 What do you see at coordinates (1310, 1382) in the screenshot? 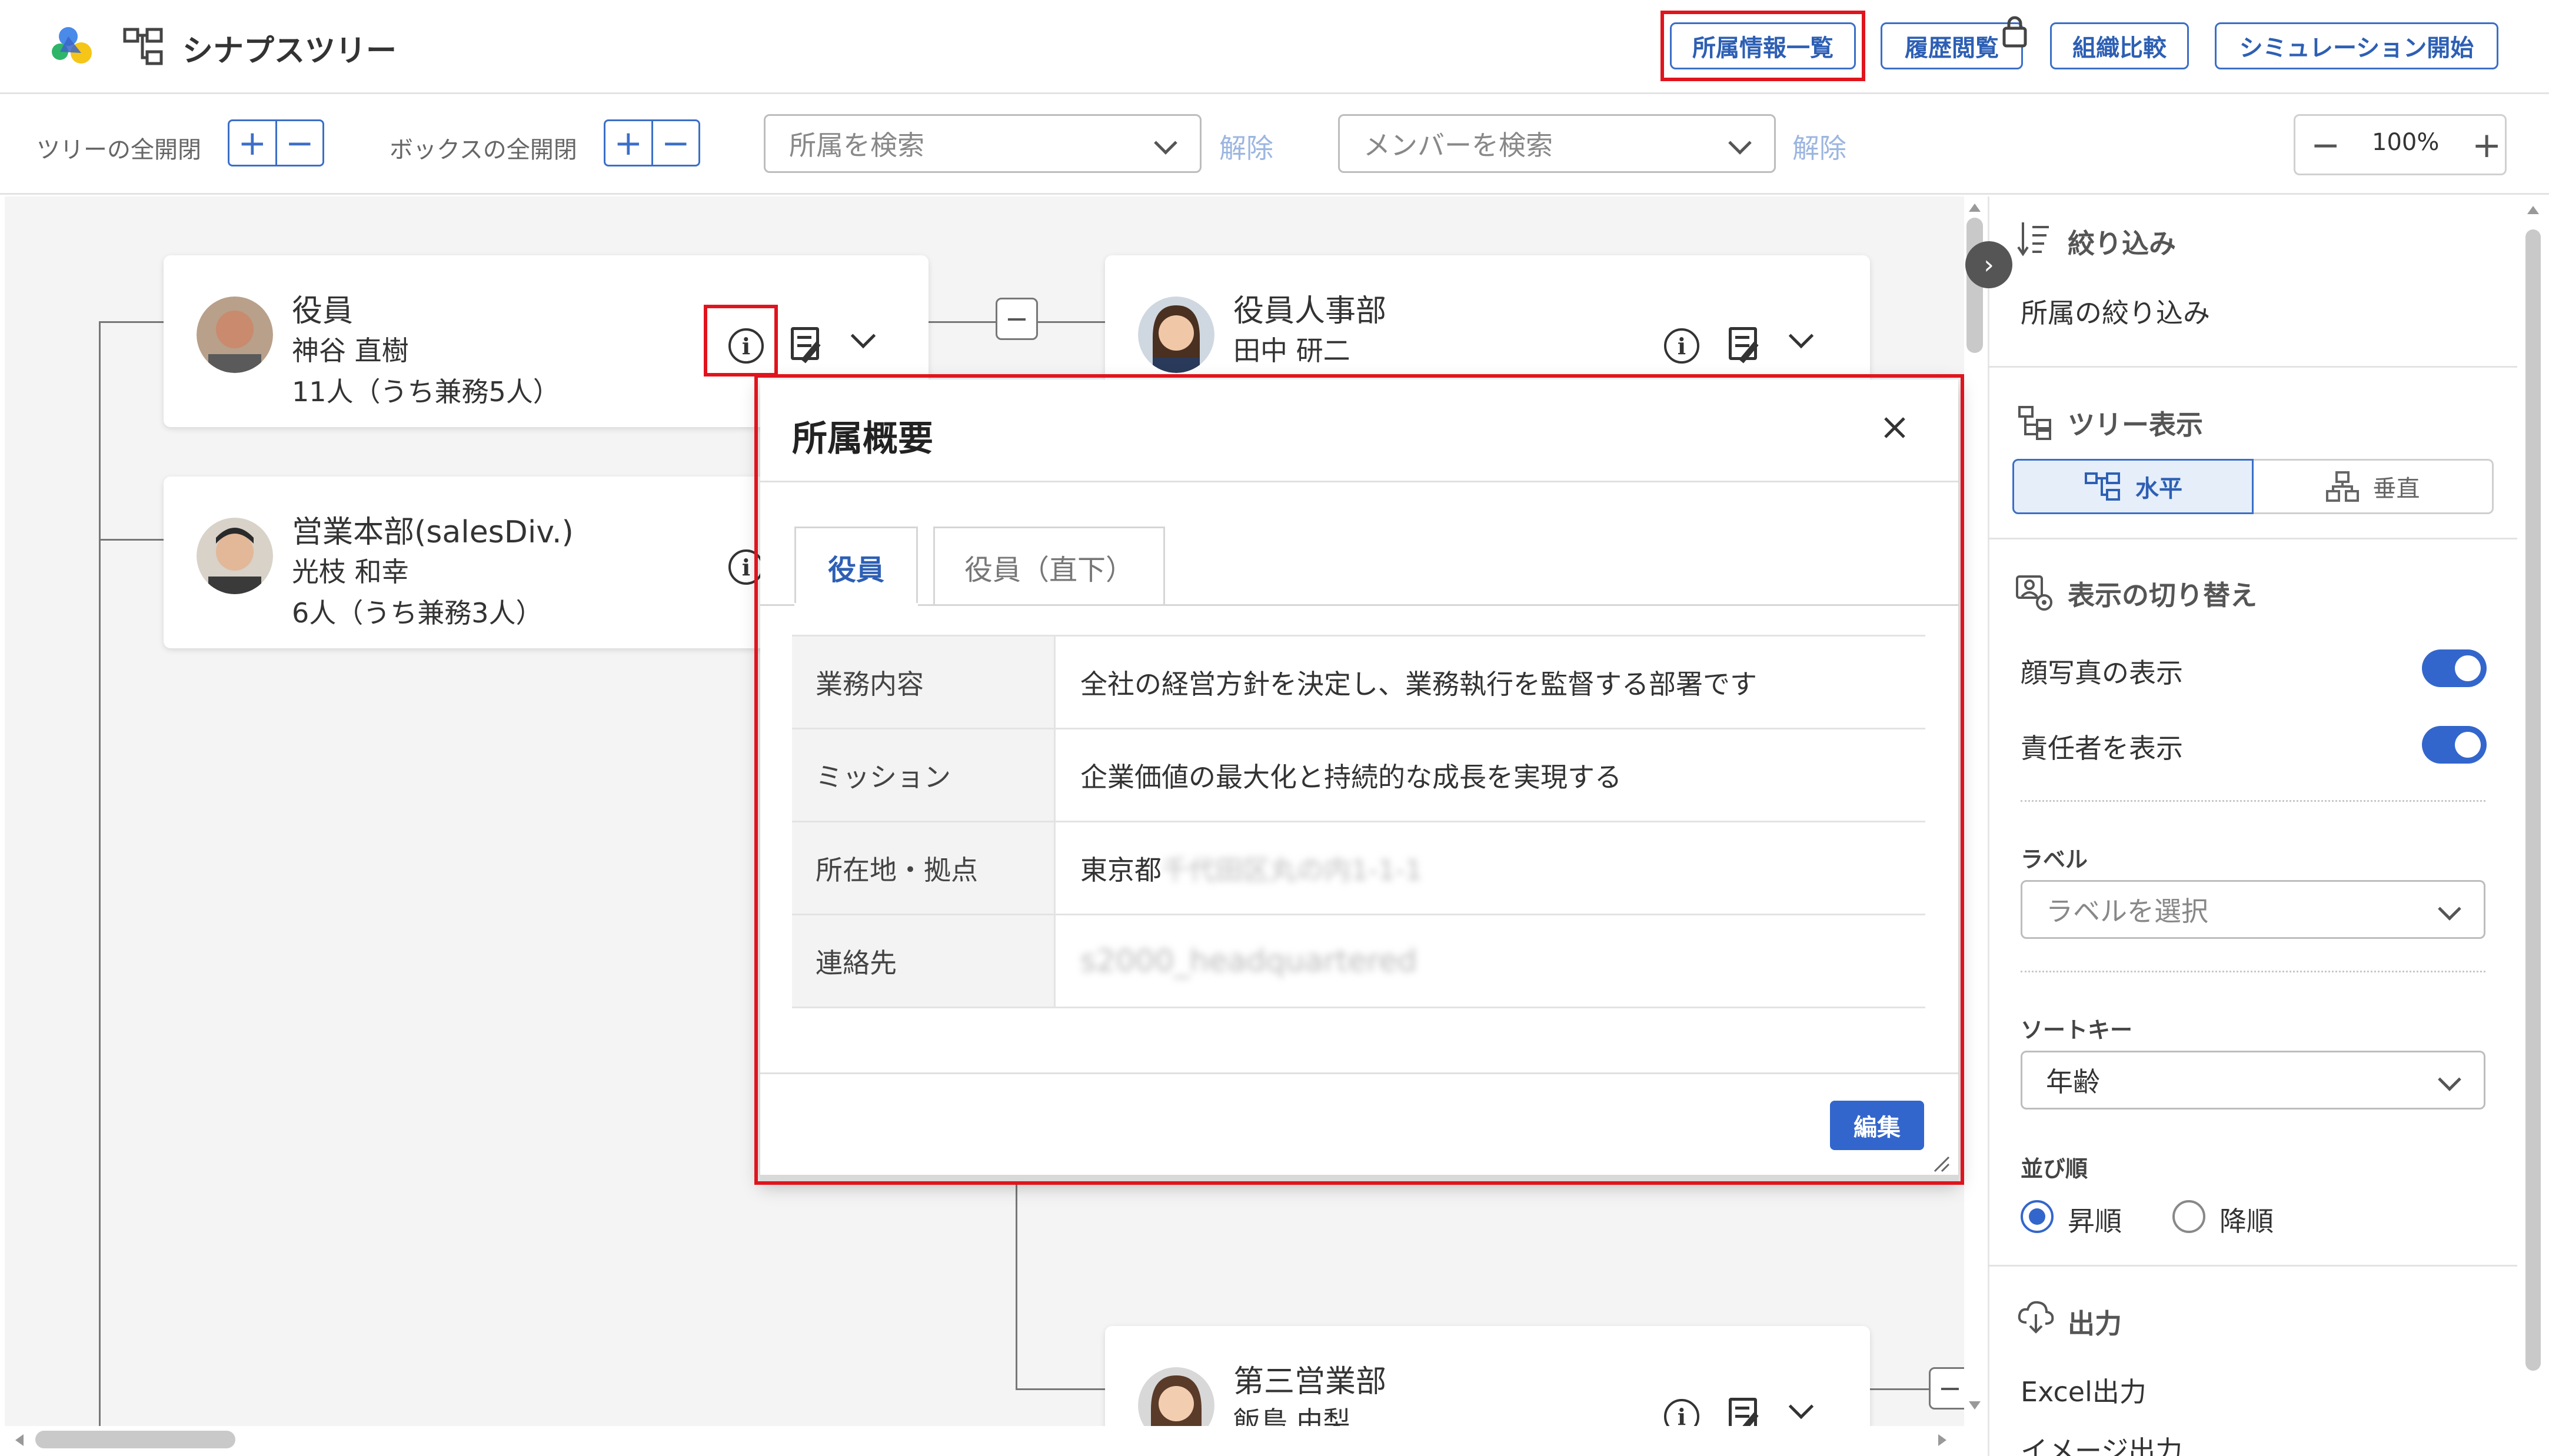
I see `card-dept-name: 第三営業部` at bounding box center [1310, 1382].